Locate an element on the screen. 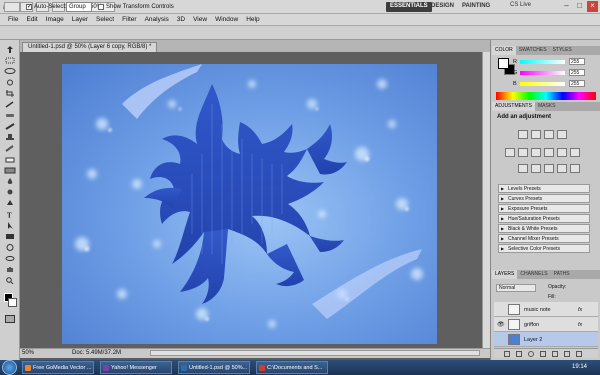 This screenshot has width=600, height=375. preset-exposure: Exposure Presets is located at coordinates (544, 208).